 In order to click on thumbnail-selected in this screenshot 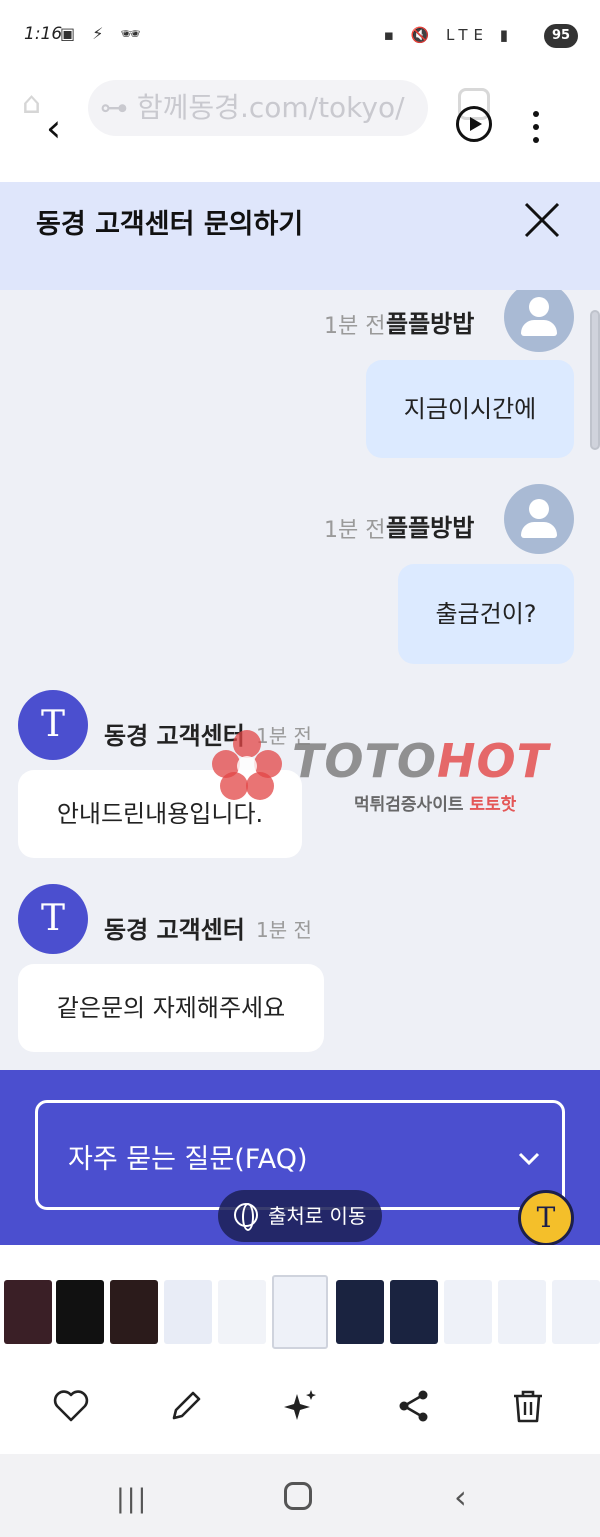, I will do `click(300, 1312)`.